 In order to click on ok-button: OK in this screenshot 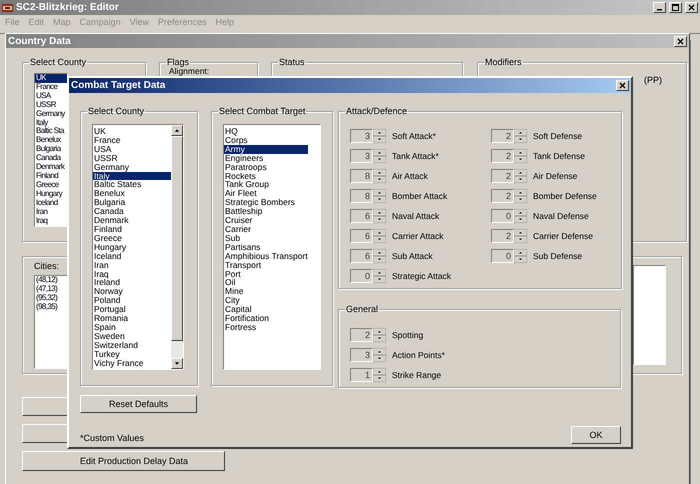, I will do `click(596, 435)`.